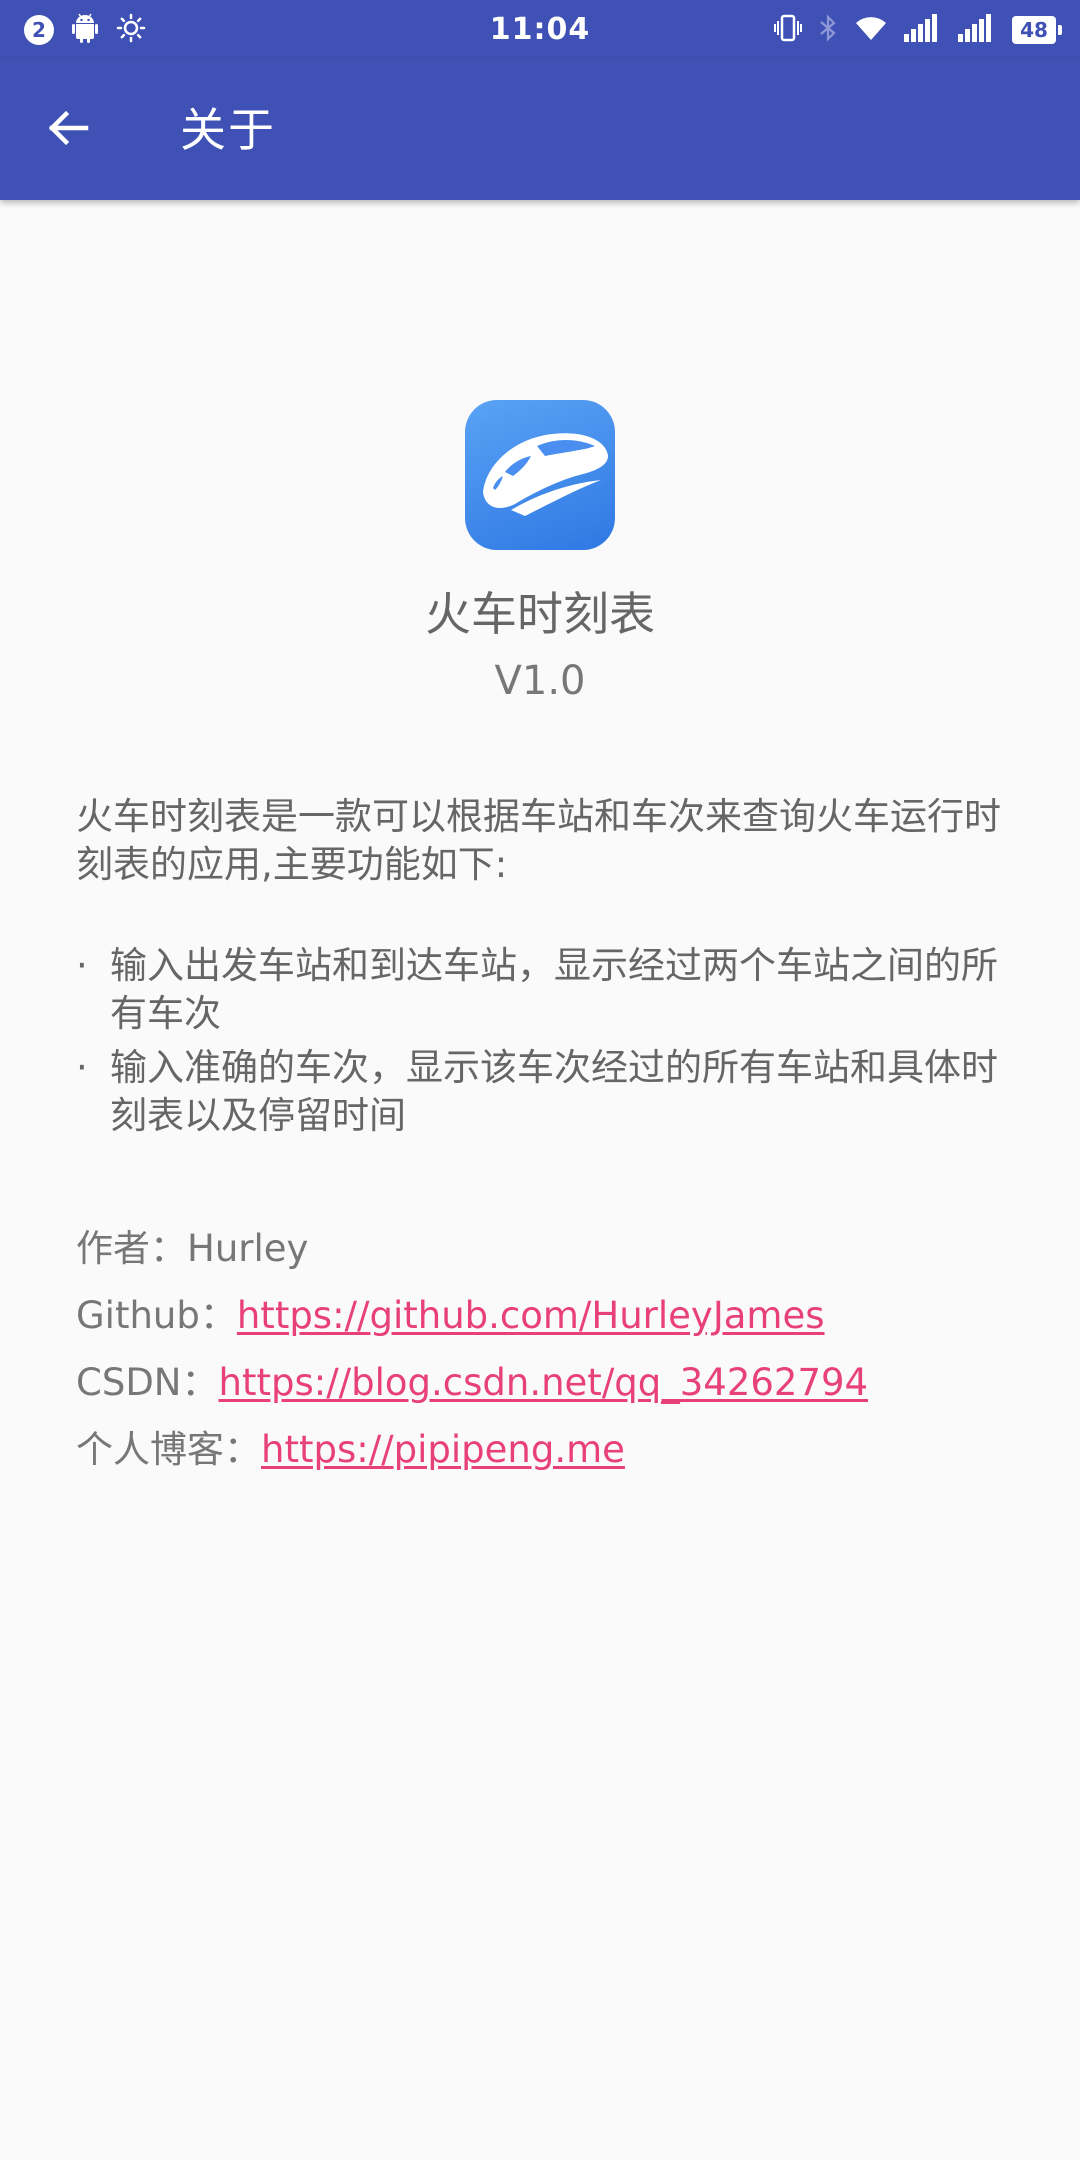 The width and height of the screenshot is (1080, 2160). I want to click on csdn-link: https://blog.csdn.net/qq_34262794, so click(544, 1382).